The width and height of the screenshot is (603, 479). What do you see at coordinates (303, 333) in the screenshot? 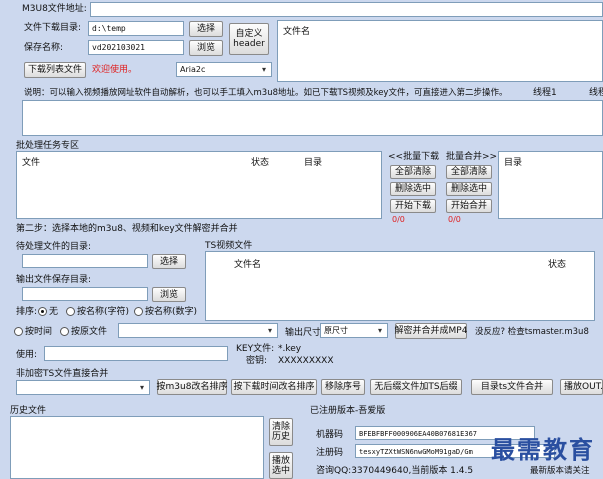
I see `output-size-label: 输出尺寸` at bounding box center [303, 333].